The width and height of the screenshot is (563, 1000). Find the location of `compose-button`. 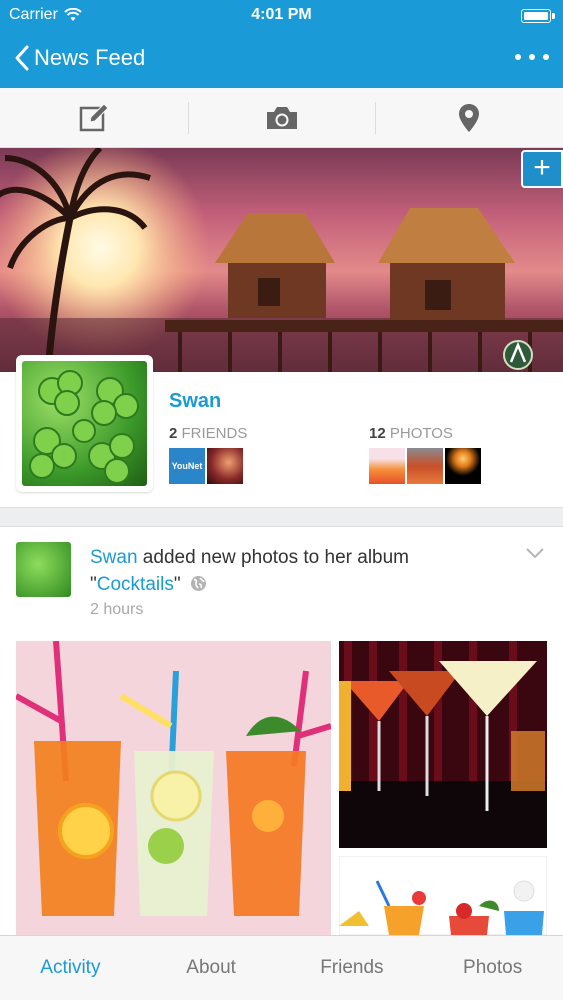

compose-button is located at coordinates (94, 117).